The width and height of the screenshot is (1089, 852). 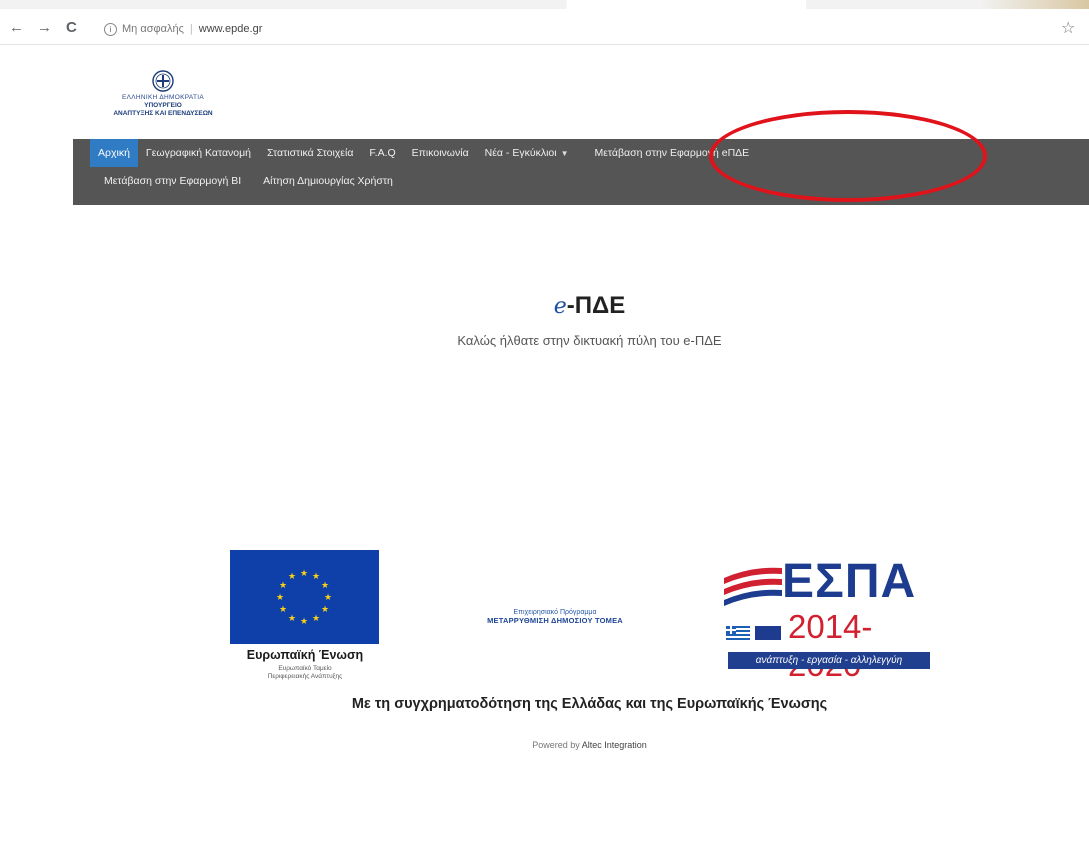 I want to click on nav-item-go-to-epde-app: Μετάβαση στην Εφαρμογή eΠΔΕ, so click(x=672, y=153).